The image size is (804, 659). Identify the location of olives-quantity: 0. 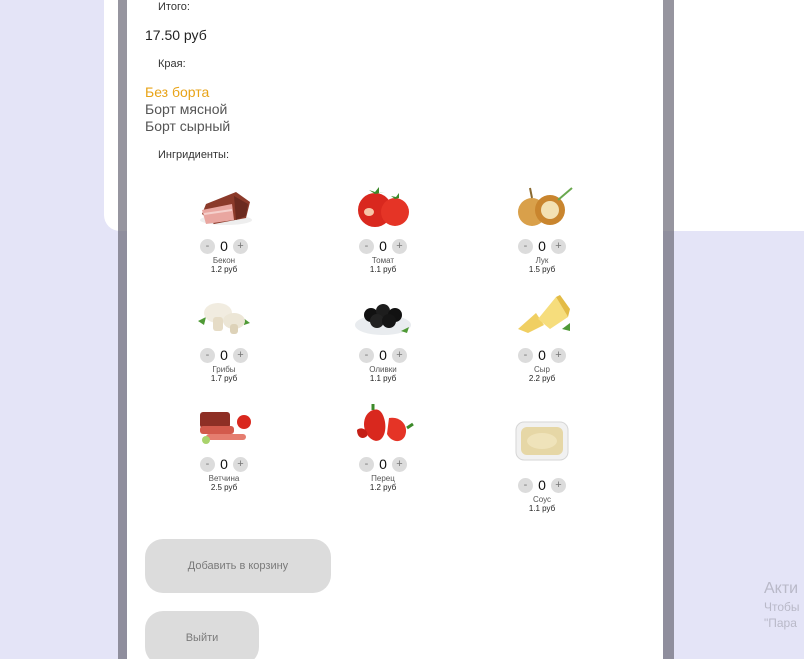
(383, 355).